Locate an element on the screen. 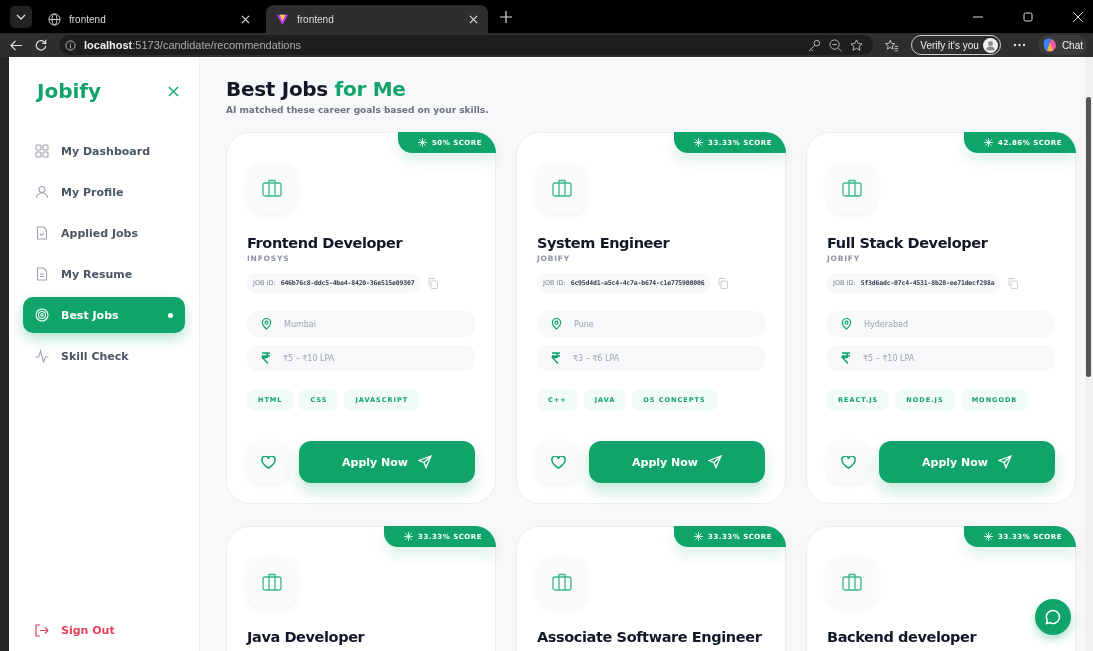 This screenshot has height=651, width=1093. page-subtitle: AI matched these career goals based on your skills. is located at coordinates (358, 110).